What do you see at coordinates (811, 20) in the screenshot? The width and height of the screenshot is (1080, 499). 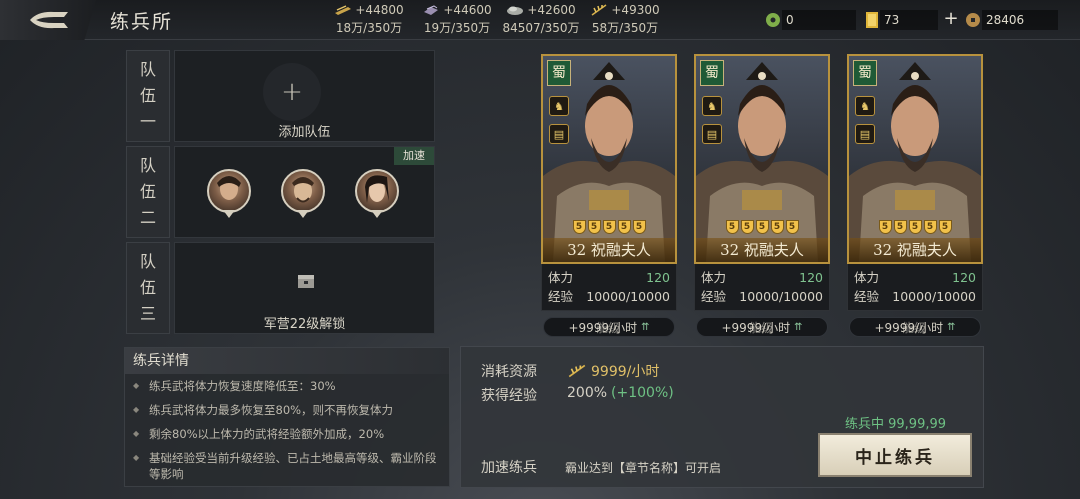 I see `jade-currency: 0` at bounding box center [811, 20].